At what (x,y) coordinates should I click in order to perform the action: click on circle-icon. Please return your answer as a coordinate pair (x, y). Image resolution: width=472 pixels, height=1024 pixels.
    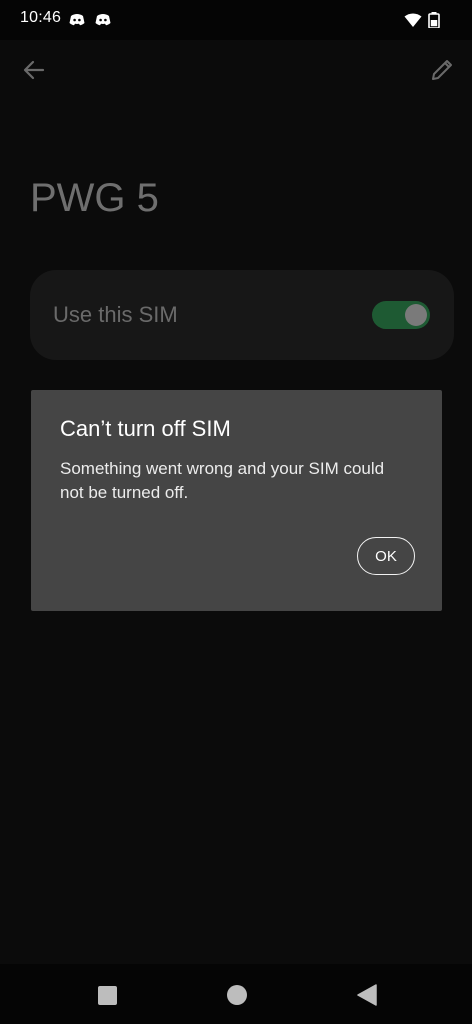
    Looking at the image, I should click on (237, 995).